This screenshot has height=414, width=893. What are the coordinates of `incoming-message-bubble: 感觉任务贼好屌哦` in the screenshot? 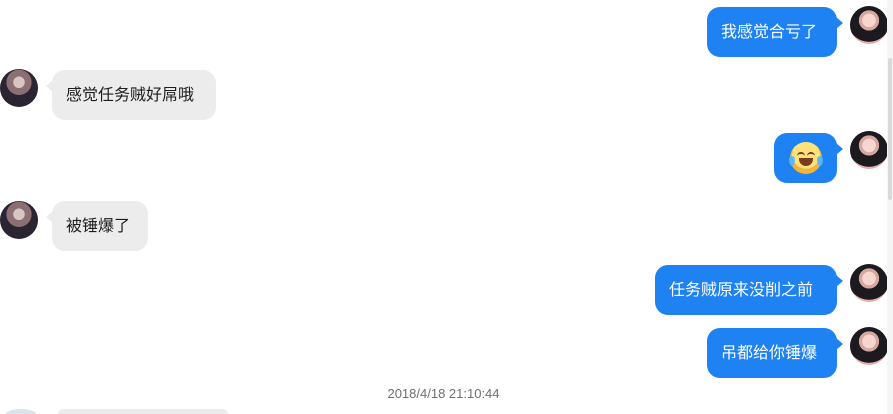 It's located at (131, 95).